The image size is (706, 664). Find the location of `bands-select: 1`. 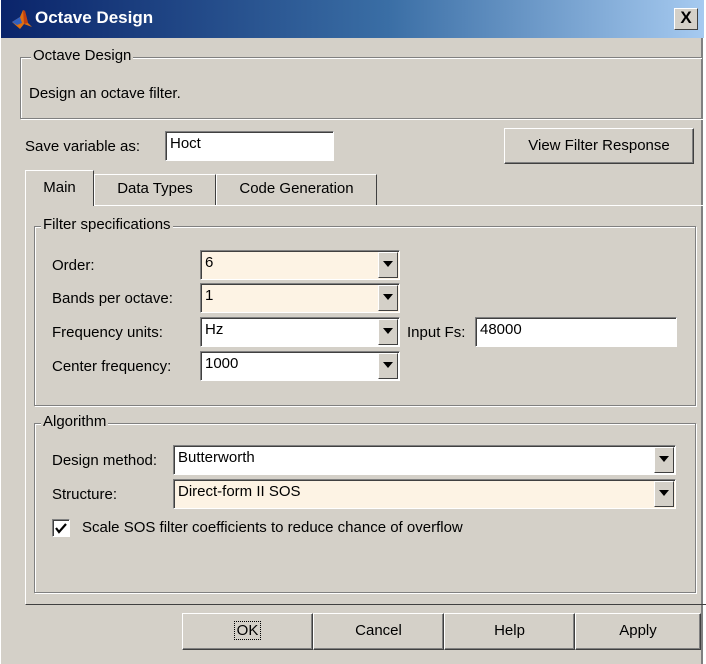

bands-select: 1 is located at coordinates (300, 298).